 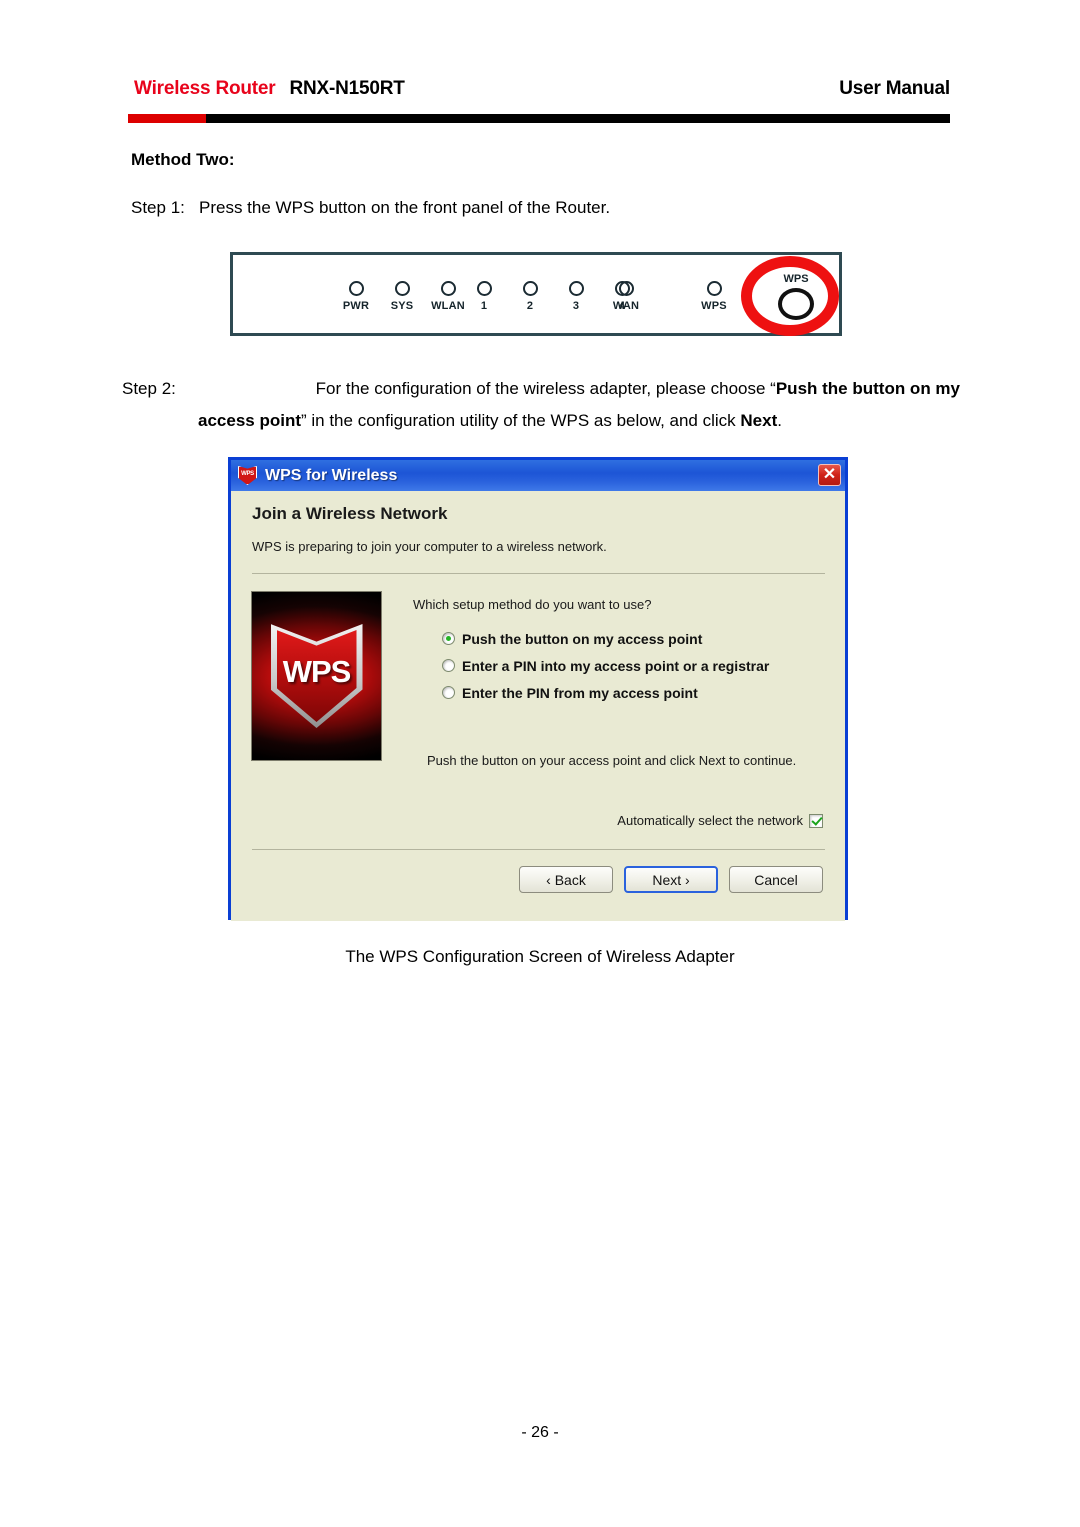 I want to click on step-2-line2-end: ., so click(x=779, y=420).